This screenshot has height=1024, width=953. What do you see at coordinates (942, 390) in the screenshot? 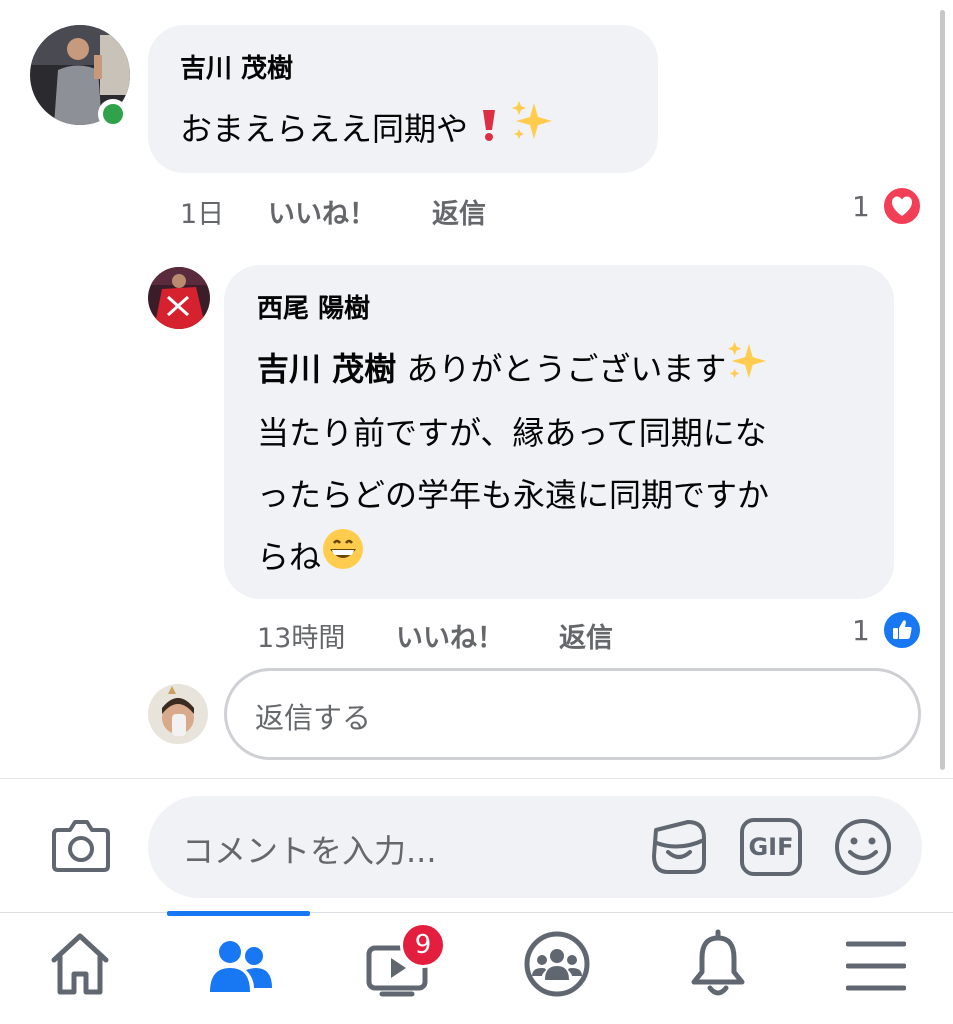
I see `scrollbar` at bounding box center [942, 390].